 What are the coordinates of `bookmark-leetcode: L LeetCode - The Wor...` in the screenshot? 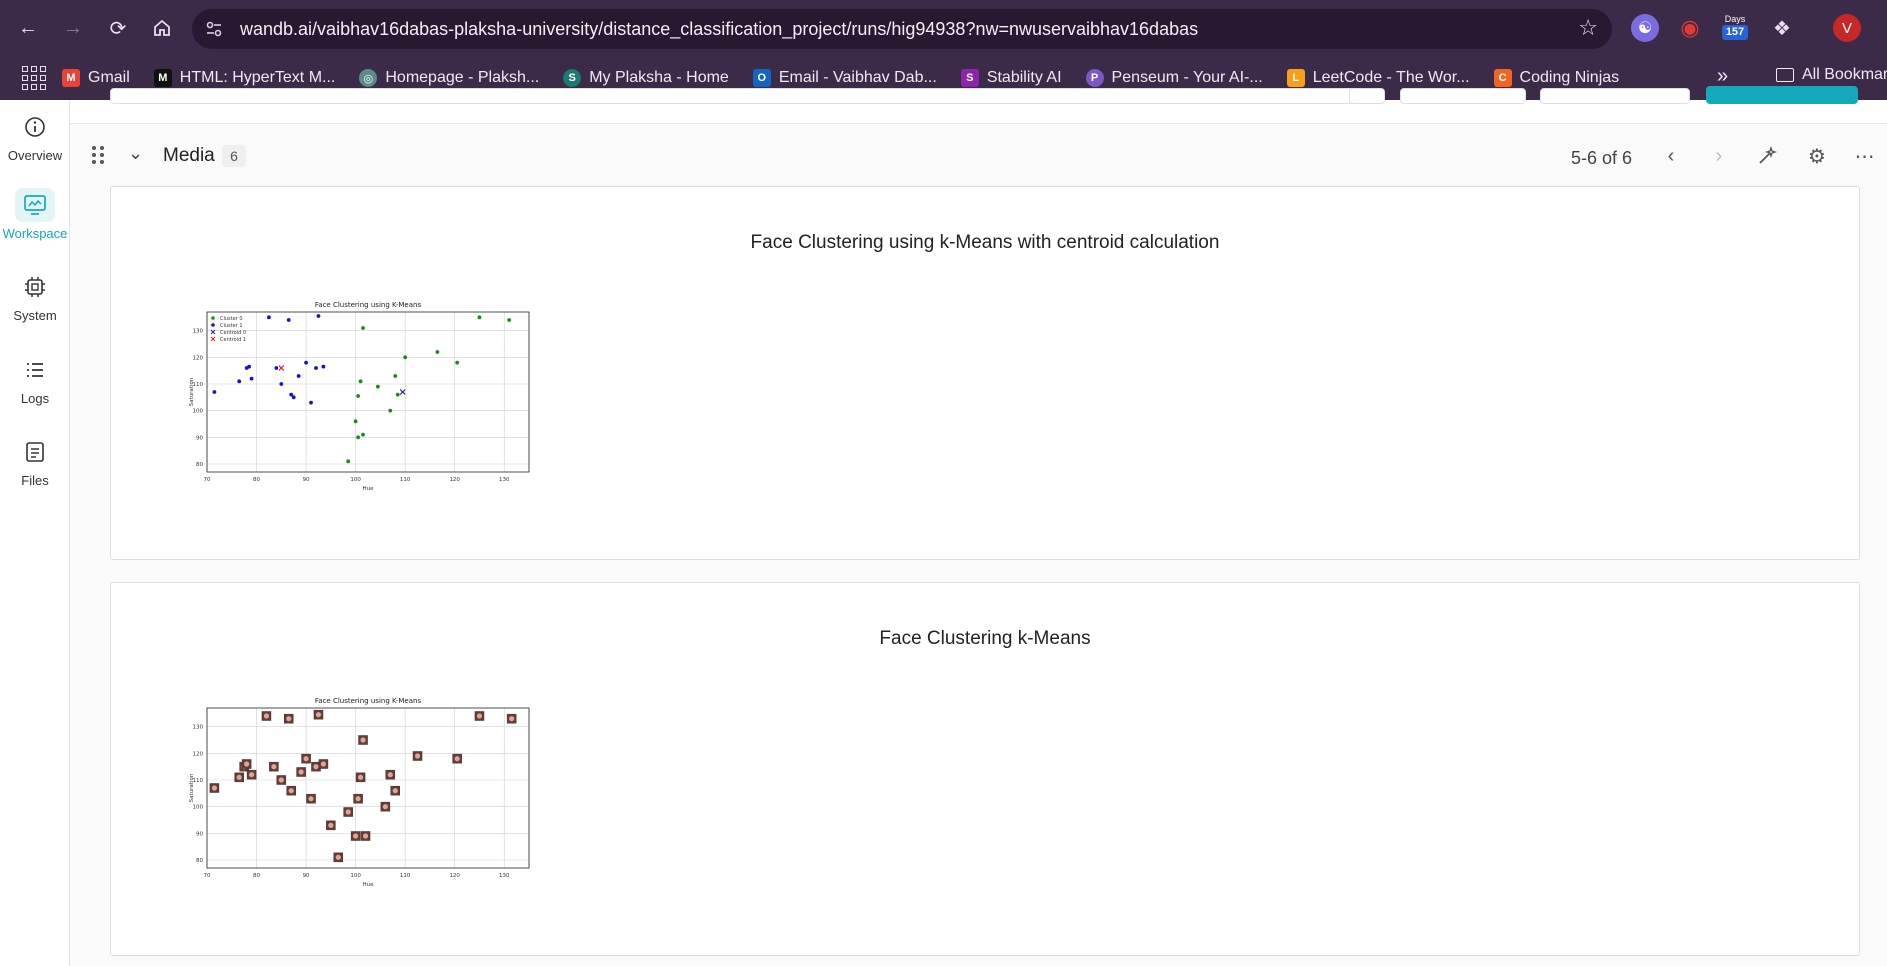 It's located at (1378, 78).